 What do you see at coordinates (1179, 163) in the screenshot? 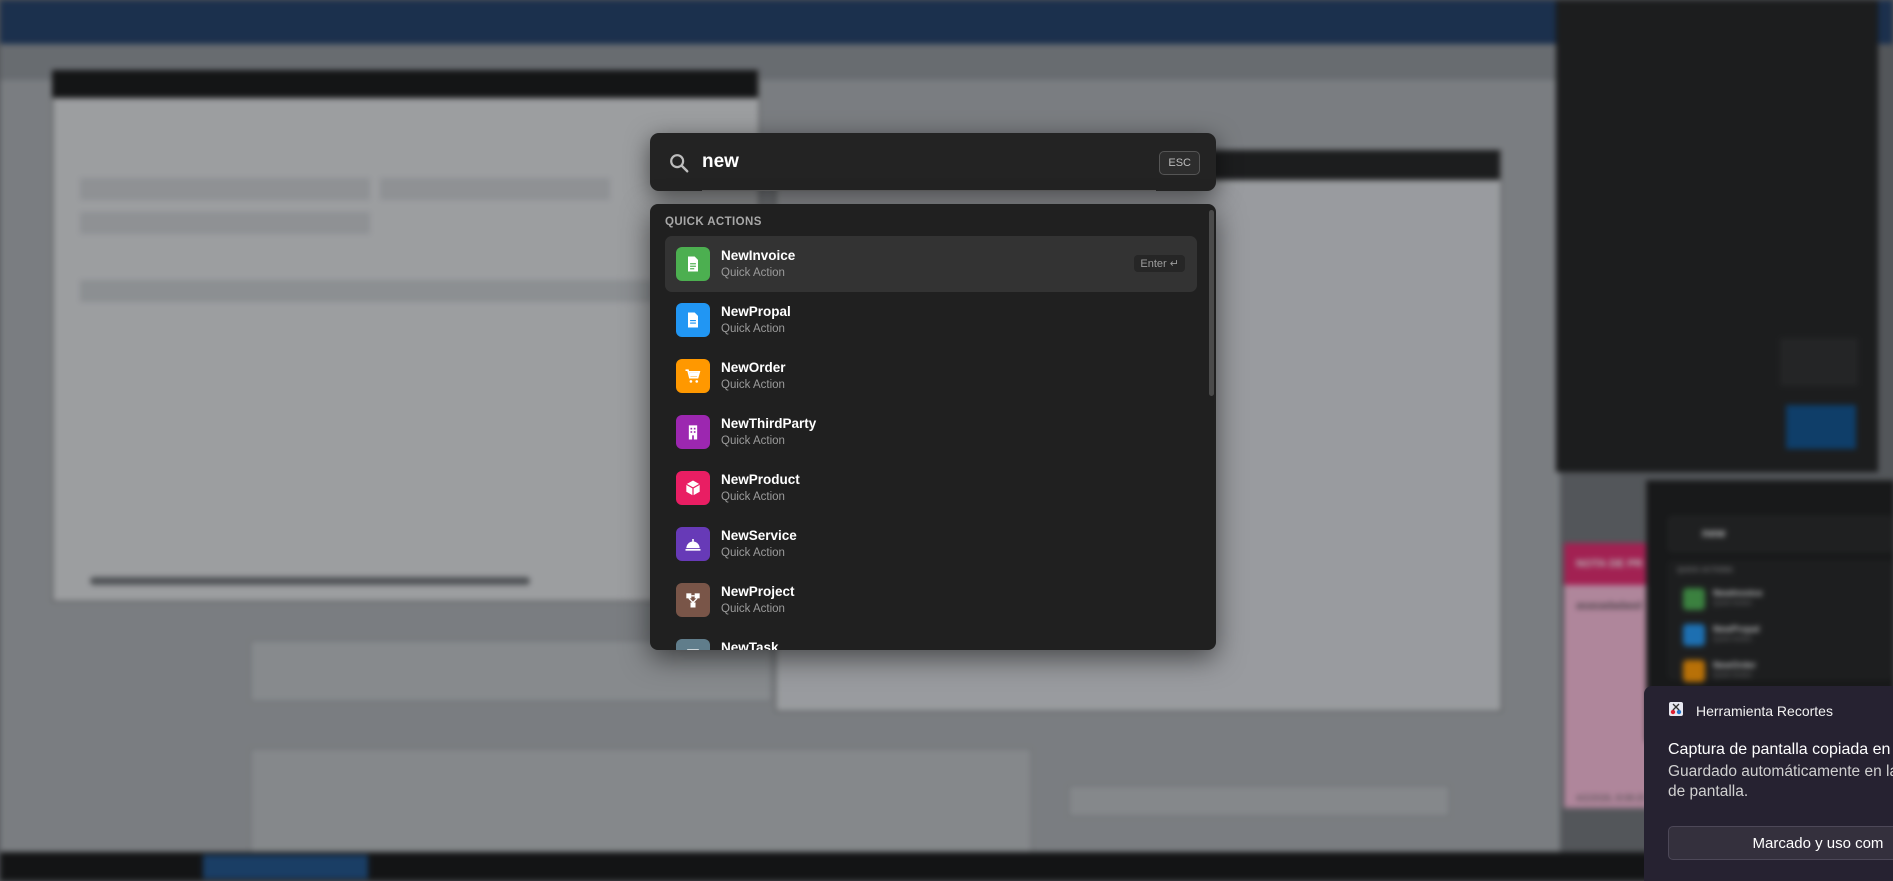
I see `esc-close-button: ESC` at bounding box center [1179, 163].